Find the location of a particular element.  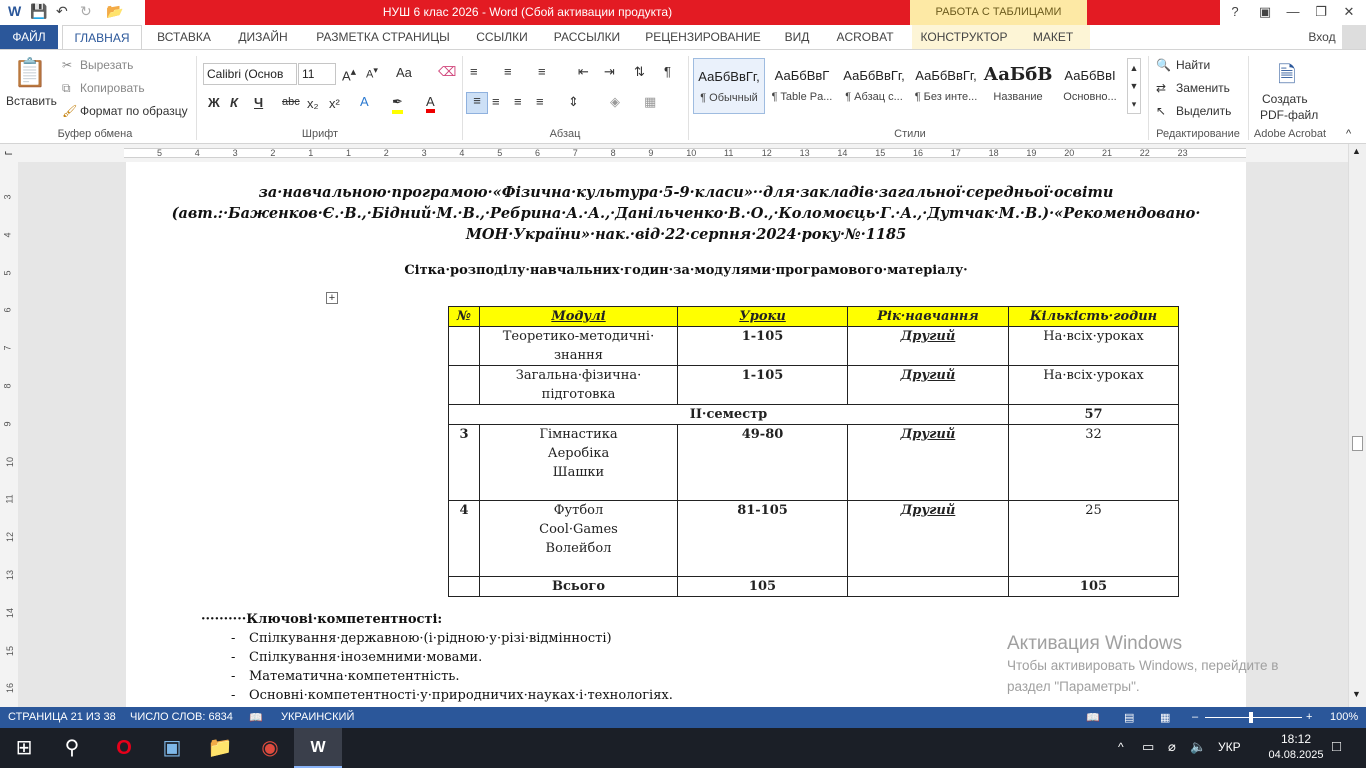

subscript-button: x₂ is located at coordinates (313, 103).